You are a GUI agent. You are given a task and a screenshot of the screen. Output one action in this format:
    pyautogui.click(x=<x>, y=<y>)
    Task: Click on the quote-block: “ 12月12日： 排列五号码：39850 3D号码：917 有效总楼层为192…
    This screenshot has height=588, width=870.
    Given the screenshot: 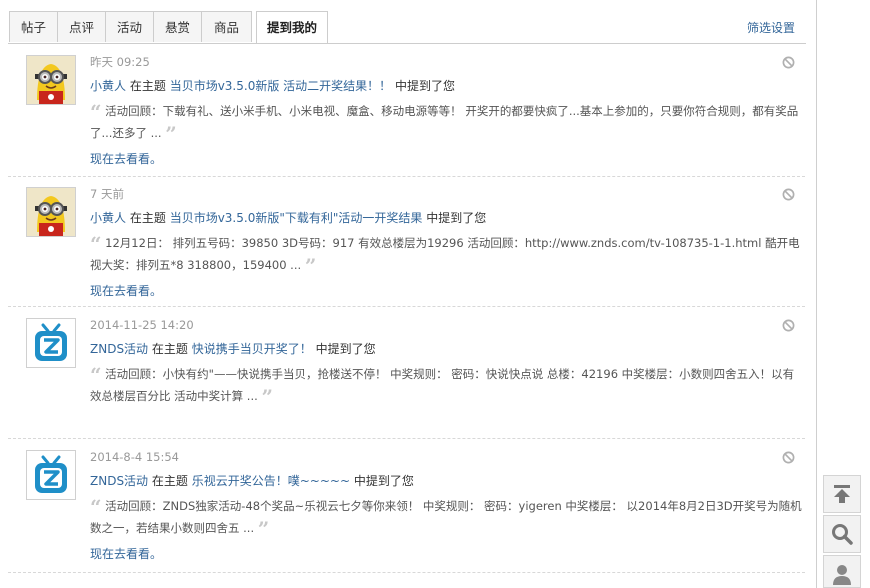 What is the action you would take?
    pyautogui.click(x=447, y=255)
    